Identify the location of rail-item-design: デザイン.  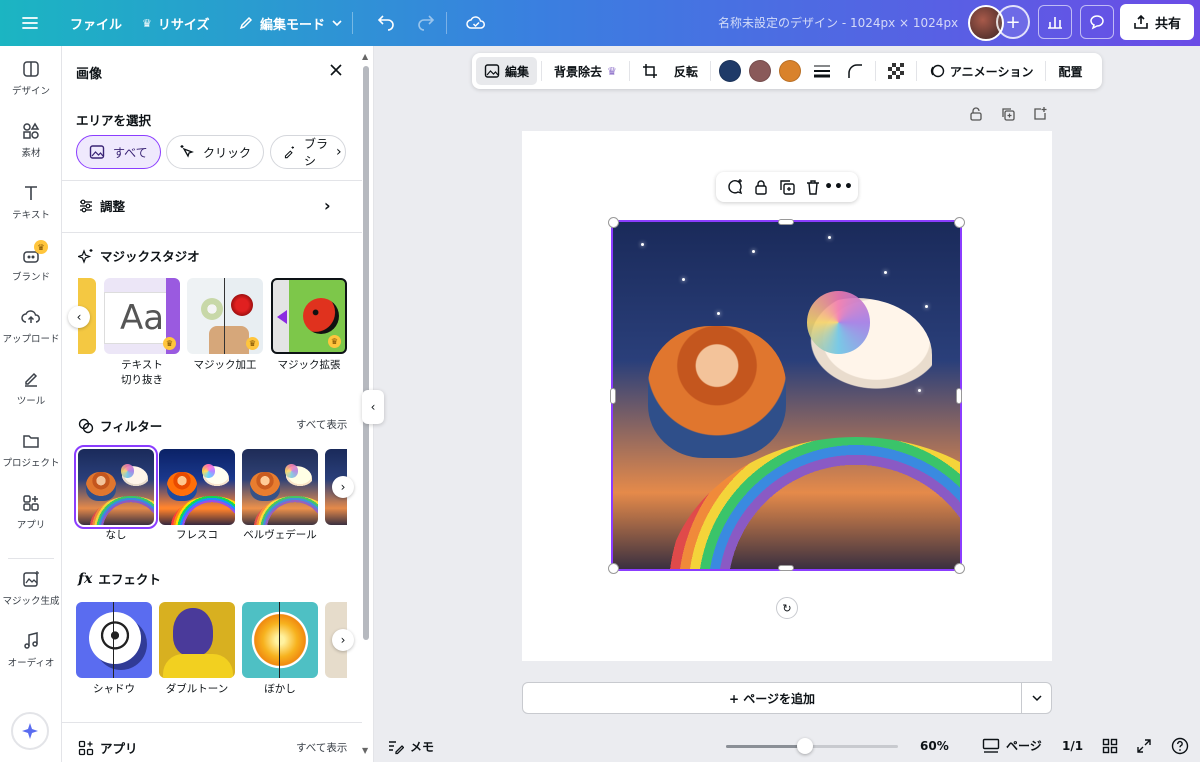
(31, 78).